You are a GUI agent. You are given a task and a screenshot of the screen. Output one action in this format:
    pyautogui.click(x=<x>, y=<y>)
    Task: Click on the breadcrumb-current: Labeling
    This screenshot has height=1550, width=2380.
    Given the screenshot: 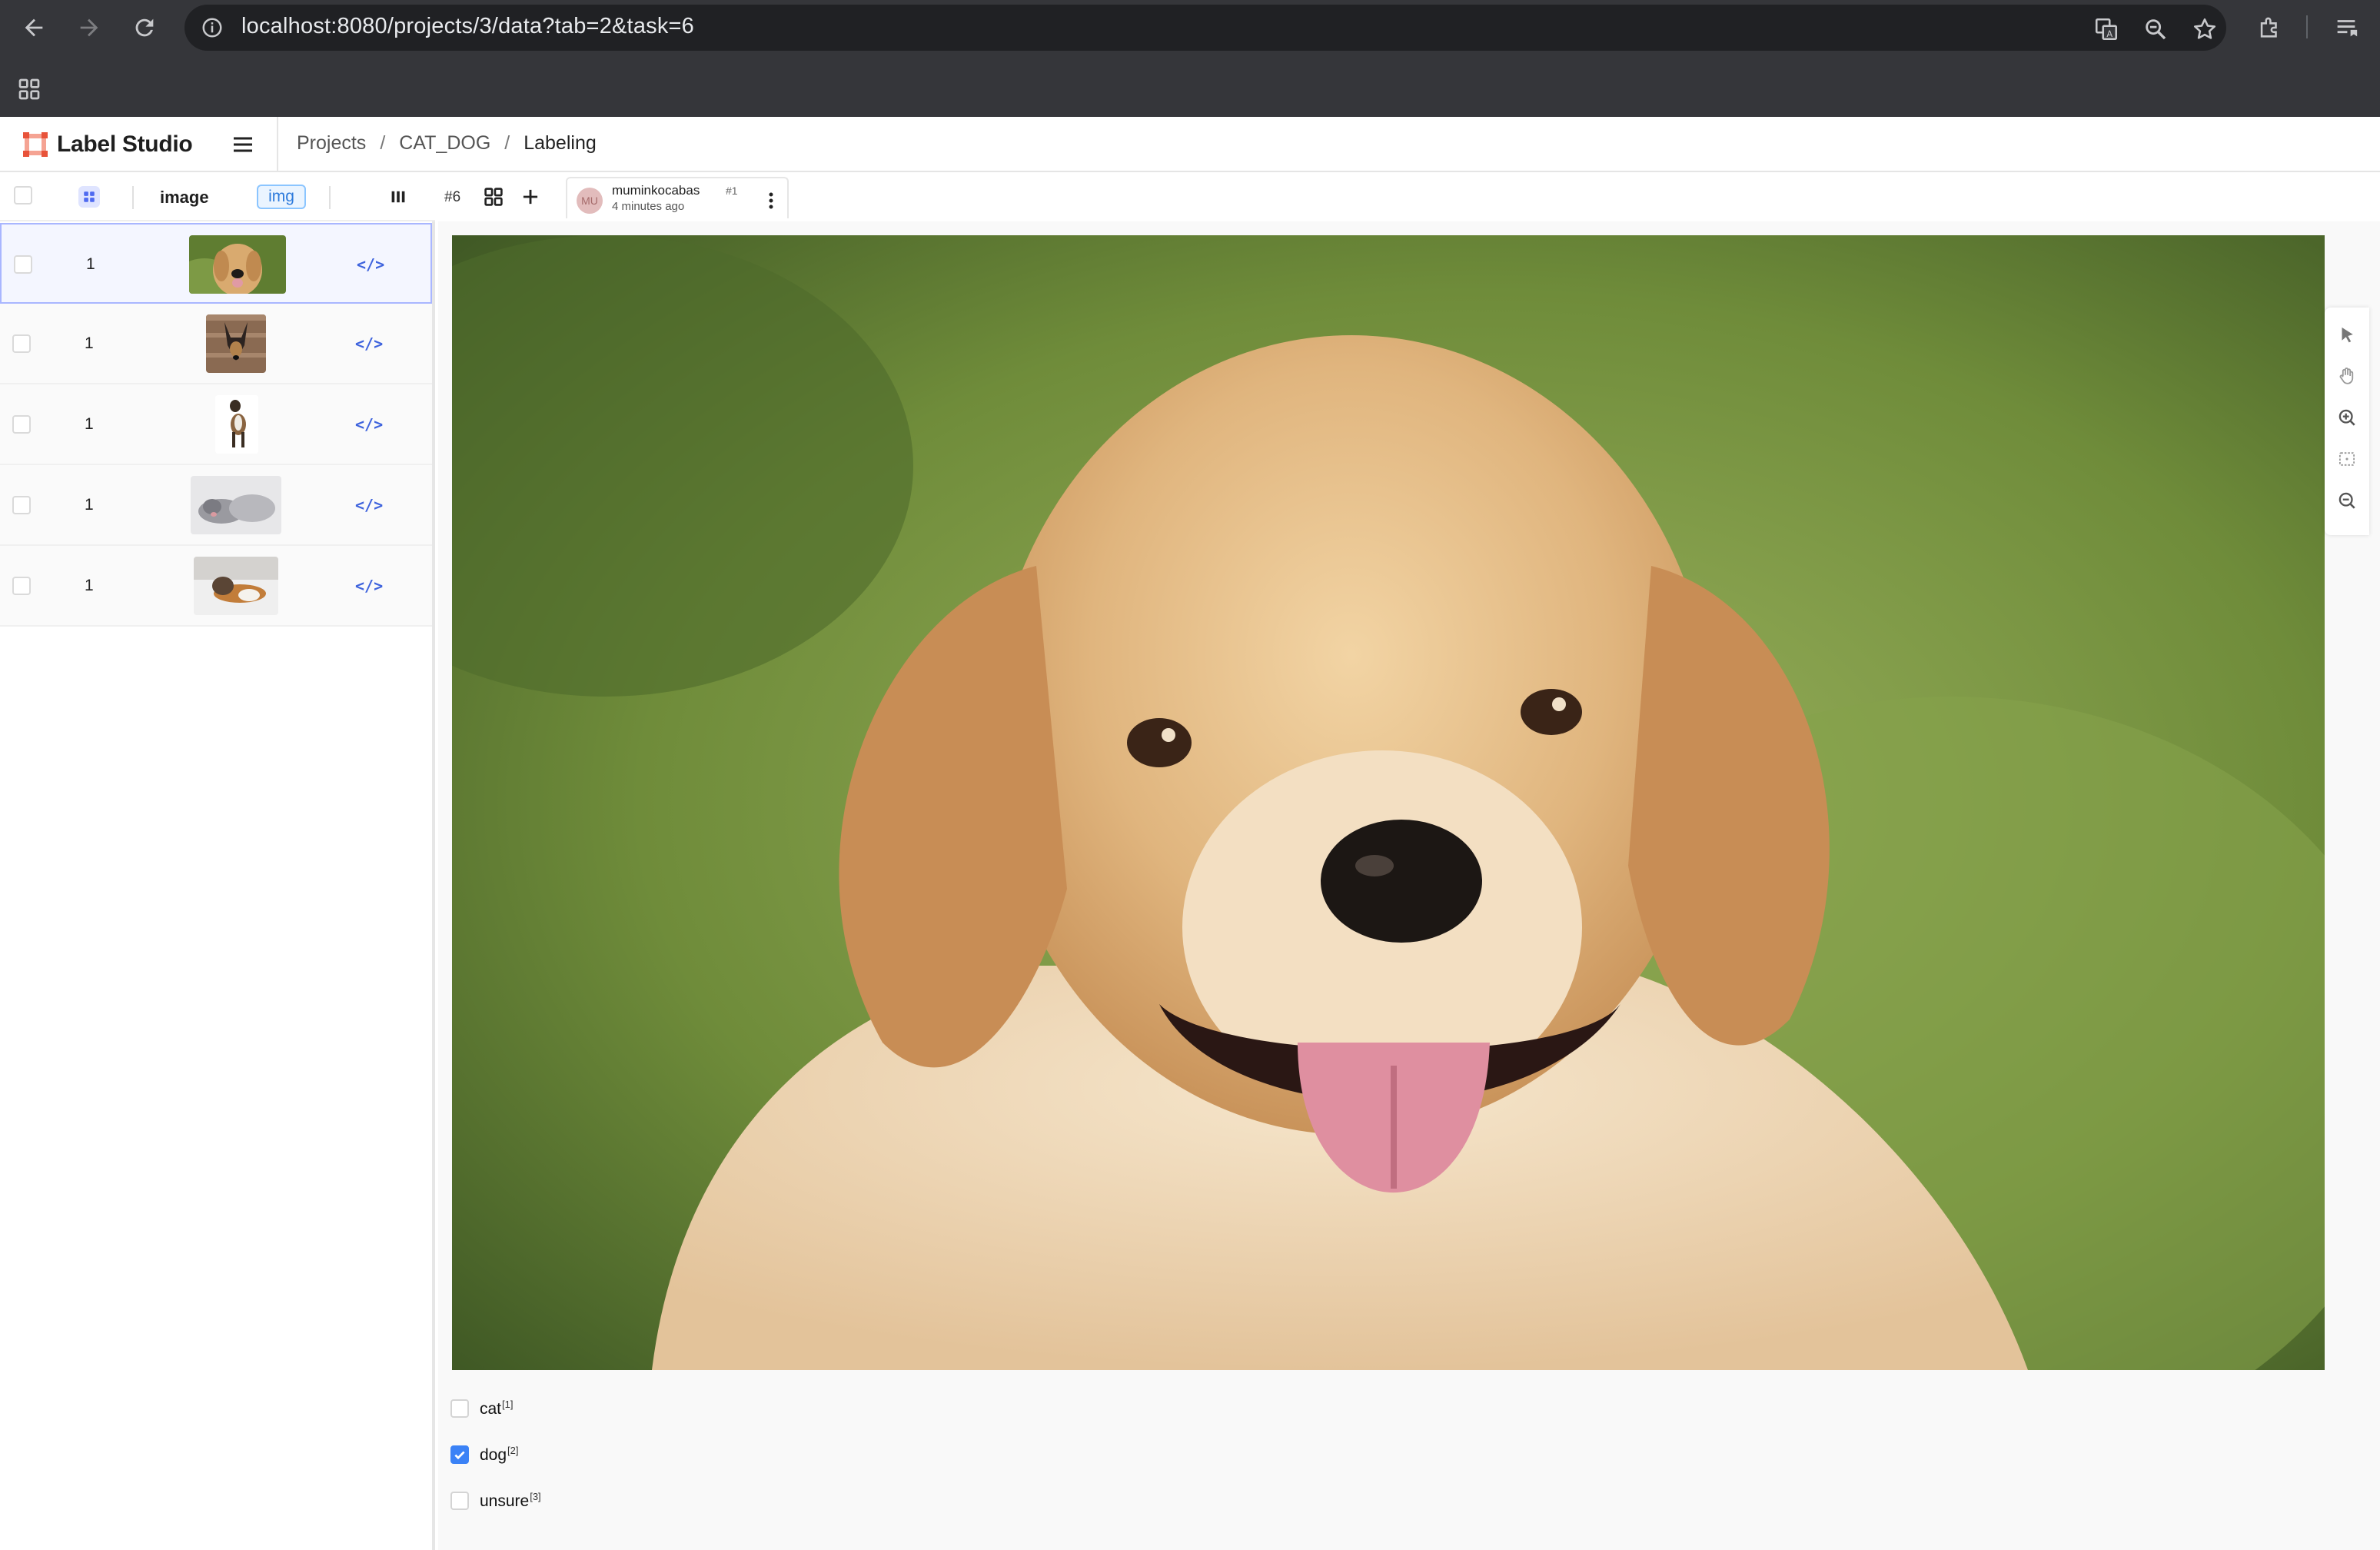 What is the action you would take?
    pyautogui.click(x=560, y=143)
    